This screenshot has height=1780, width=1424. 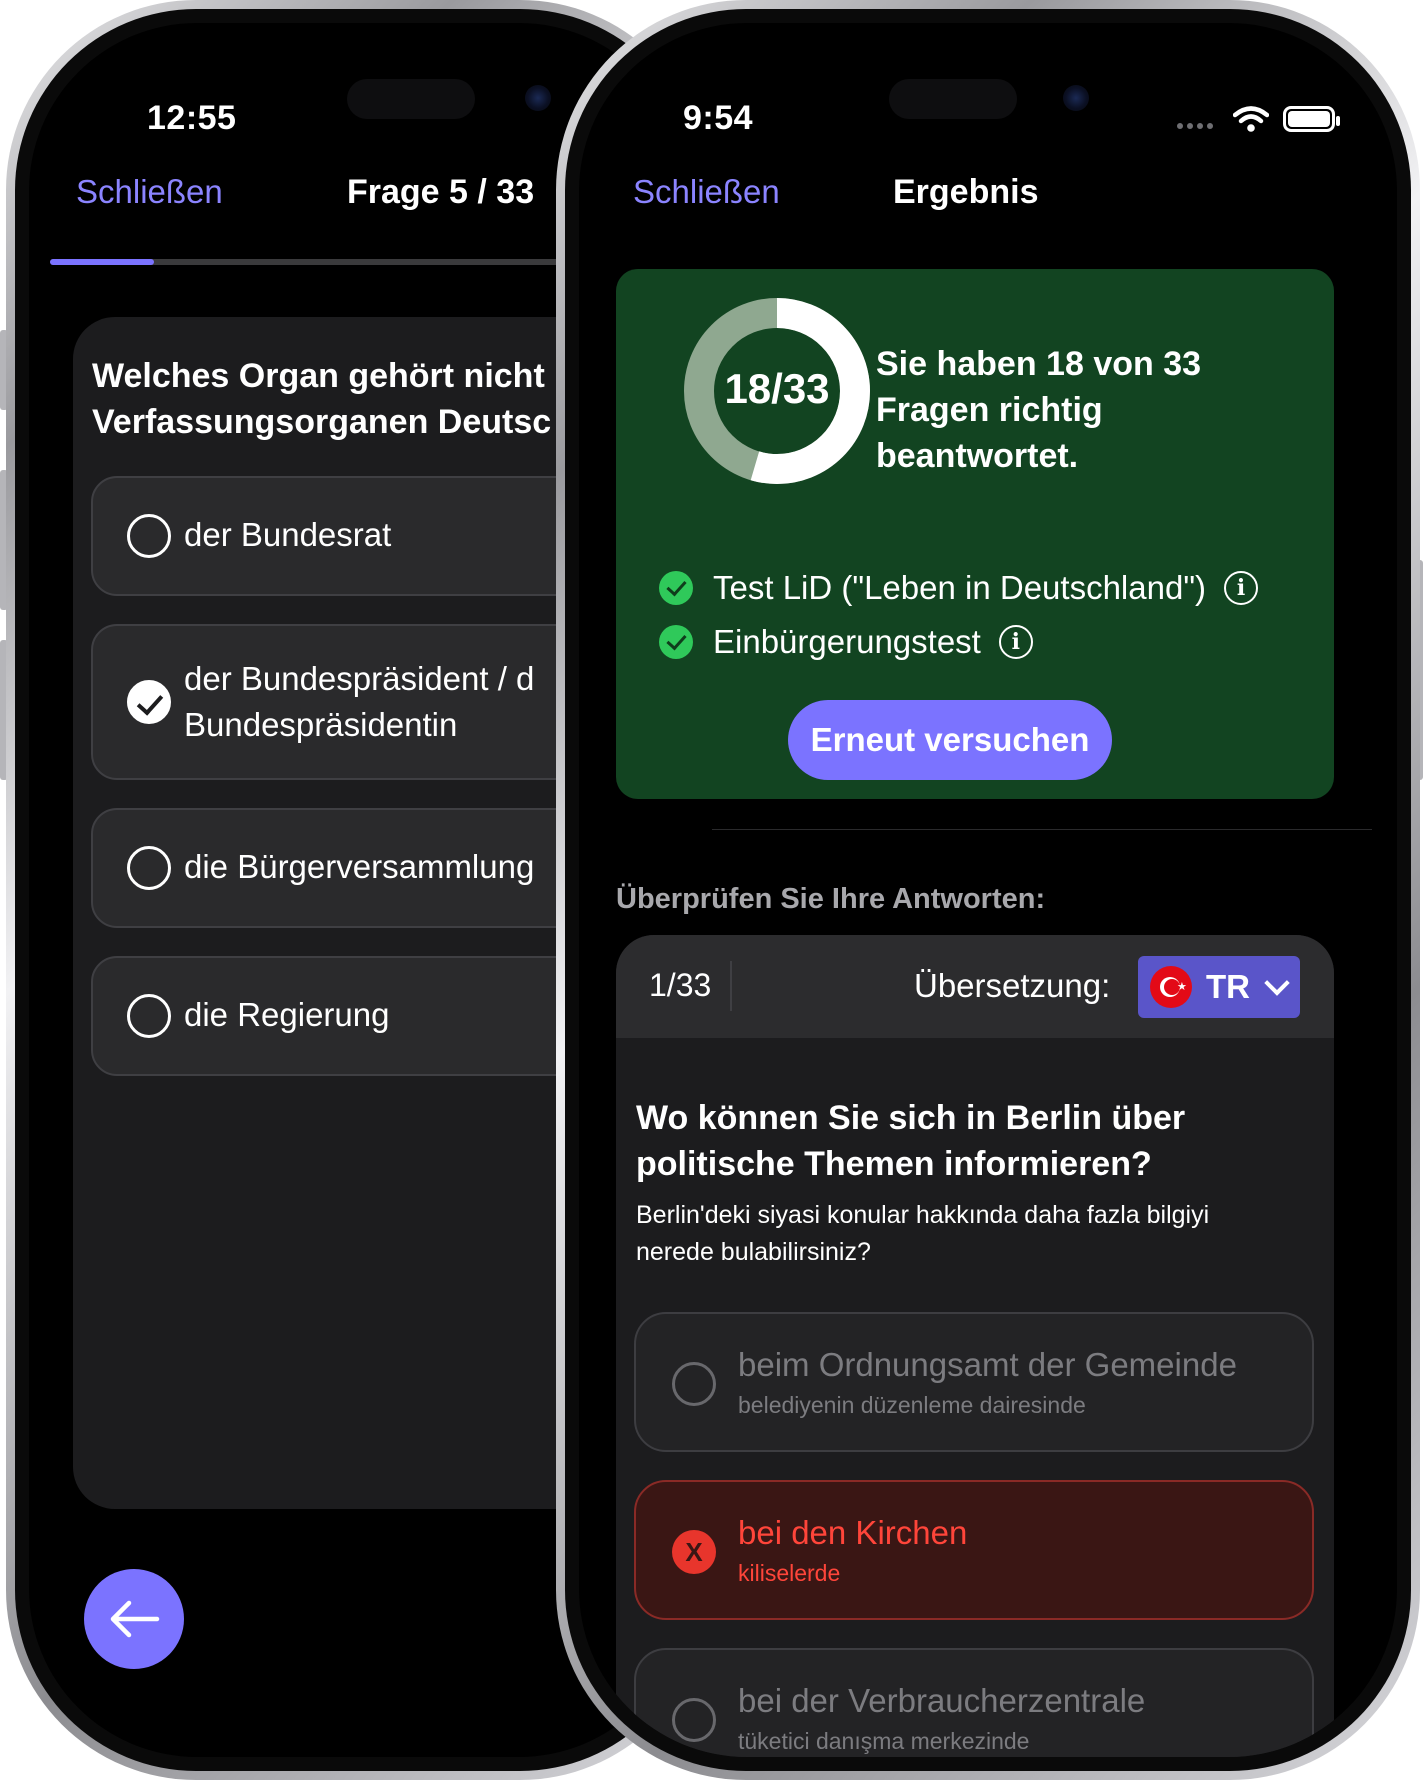 I want to click on answer-option-1: der Bundesrat, so click(x=351, y=536).